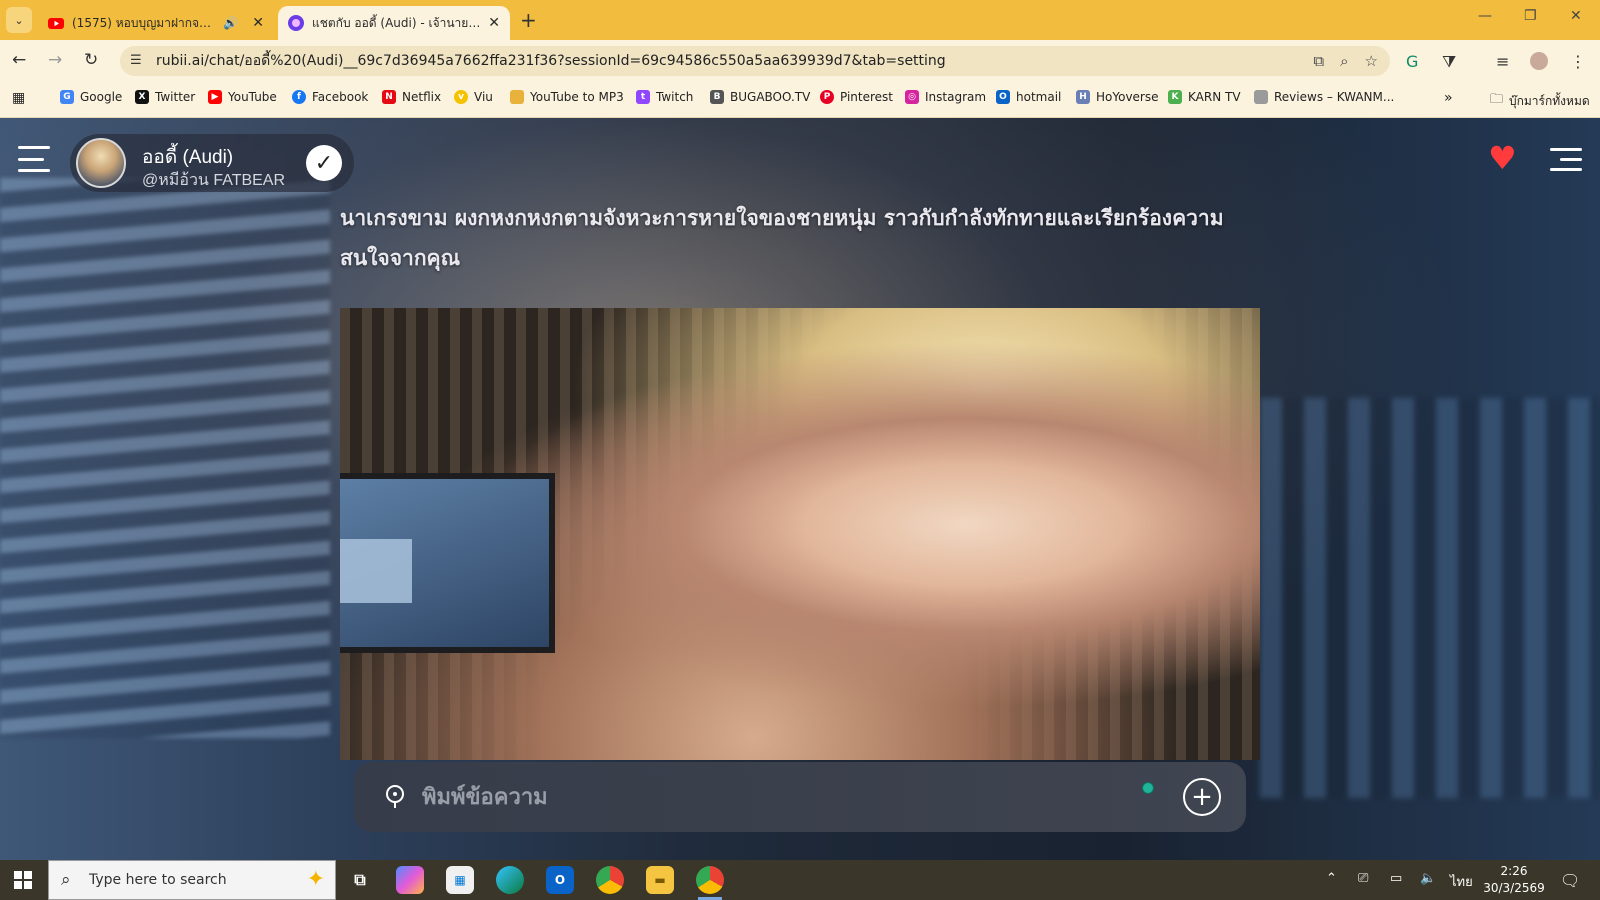 The width and height of the screenshot is (1600, 900). Describe the element at coordinates (1514, 880) in the screenshot. I see `system-clock: 2:26 30/3/2569` at that location.